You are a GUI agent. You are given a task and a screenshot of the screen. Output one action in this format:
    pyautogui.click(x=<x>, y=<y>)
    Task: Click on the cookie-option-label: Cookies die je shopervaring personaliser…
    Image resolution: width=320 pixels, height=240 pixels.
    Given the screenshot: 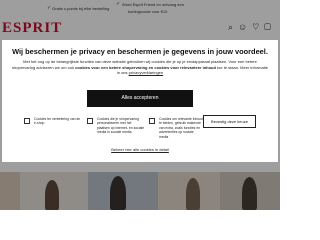 What is the action you would take?
    pyautogui.click(x=121, y=126)
    